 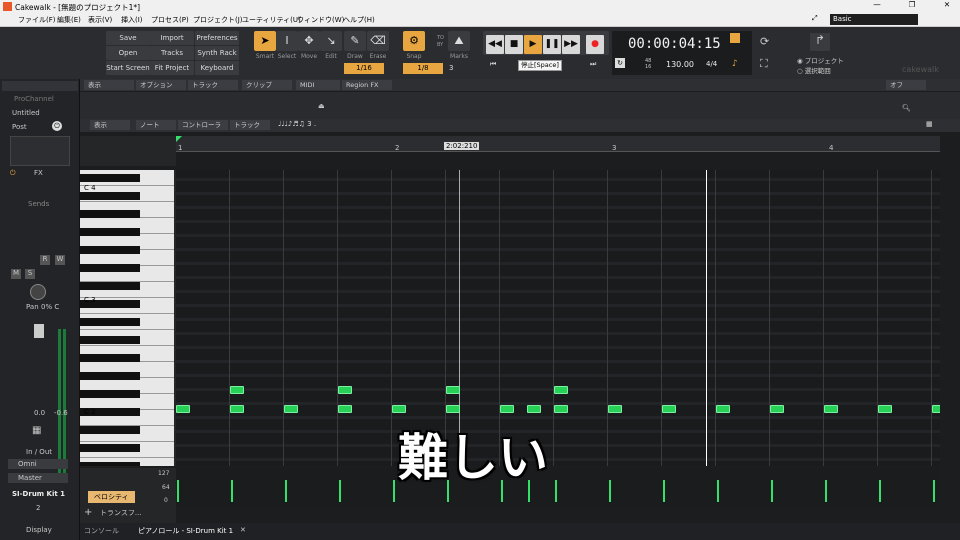 What do you see at coordinates (161, 85) in the screenshot?
I see `menu-options: オプション` at bounding box center [161, 85].